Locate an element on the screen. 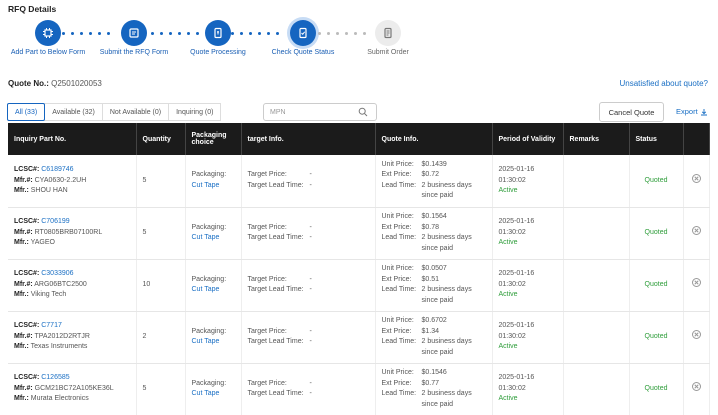 The image size is (718, 415). tab-not-available: Not Available (0) is located at coordinates (135, 112).